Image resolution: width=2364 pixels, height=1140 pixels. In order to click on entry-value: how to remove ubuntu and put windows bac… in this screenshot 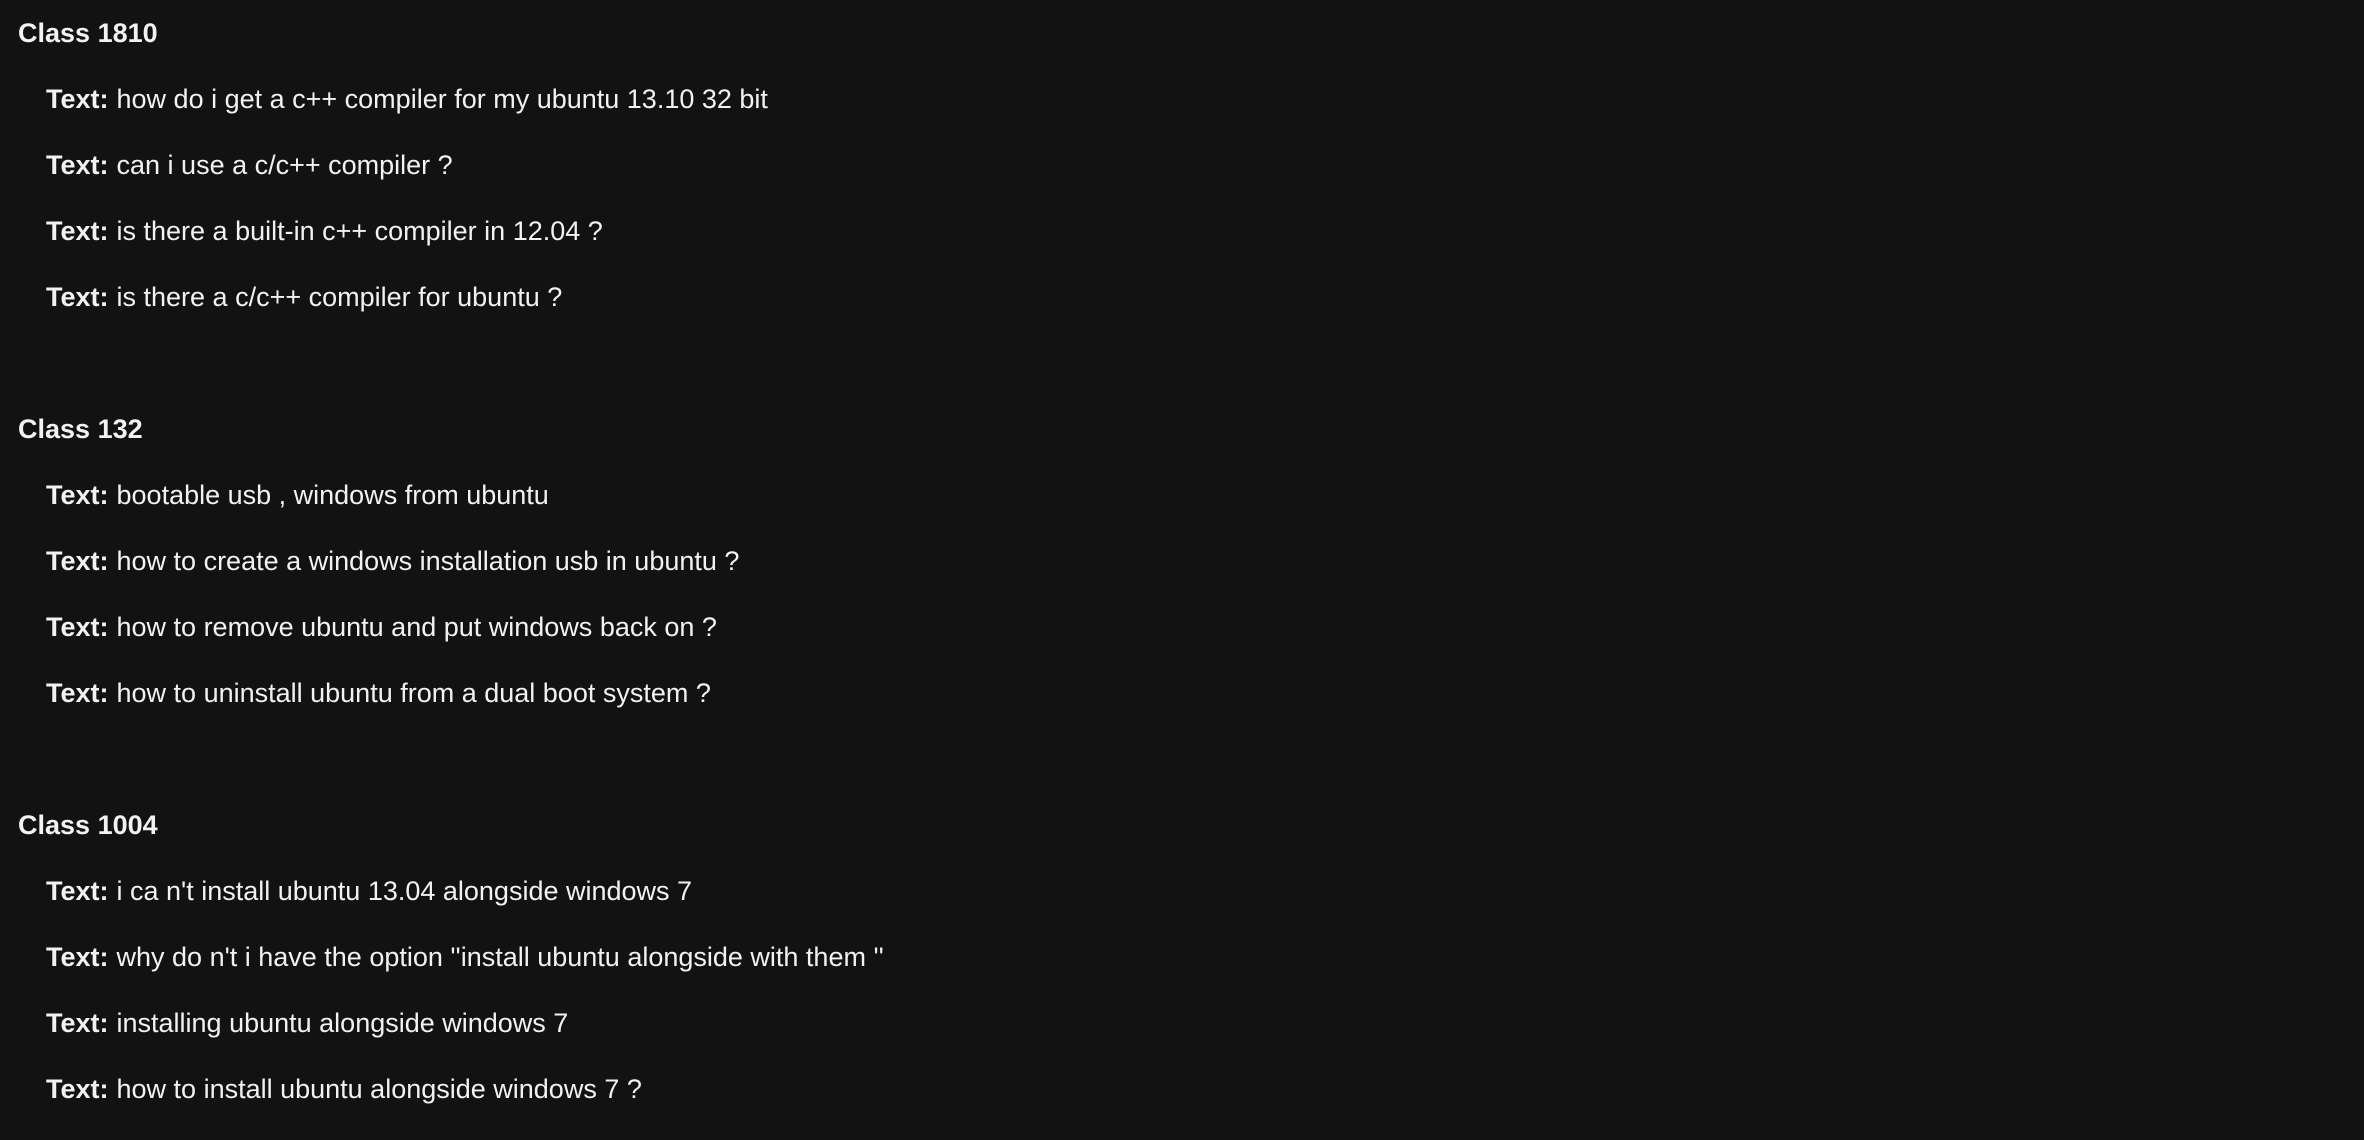, I will do `click(416, 627)`.